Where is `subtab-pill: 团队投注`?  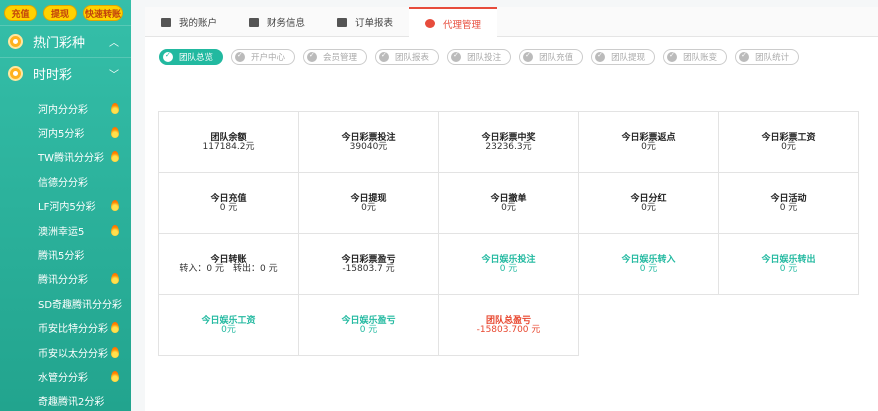 subtab-pill: 团队投注 is located at coordinates (479, 57).